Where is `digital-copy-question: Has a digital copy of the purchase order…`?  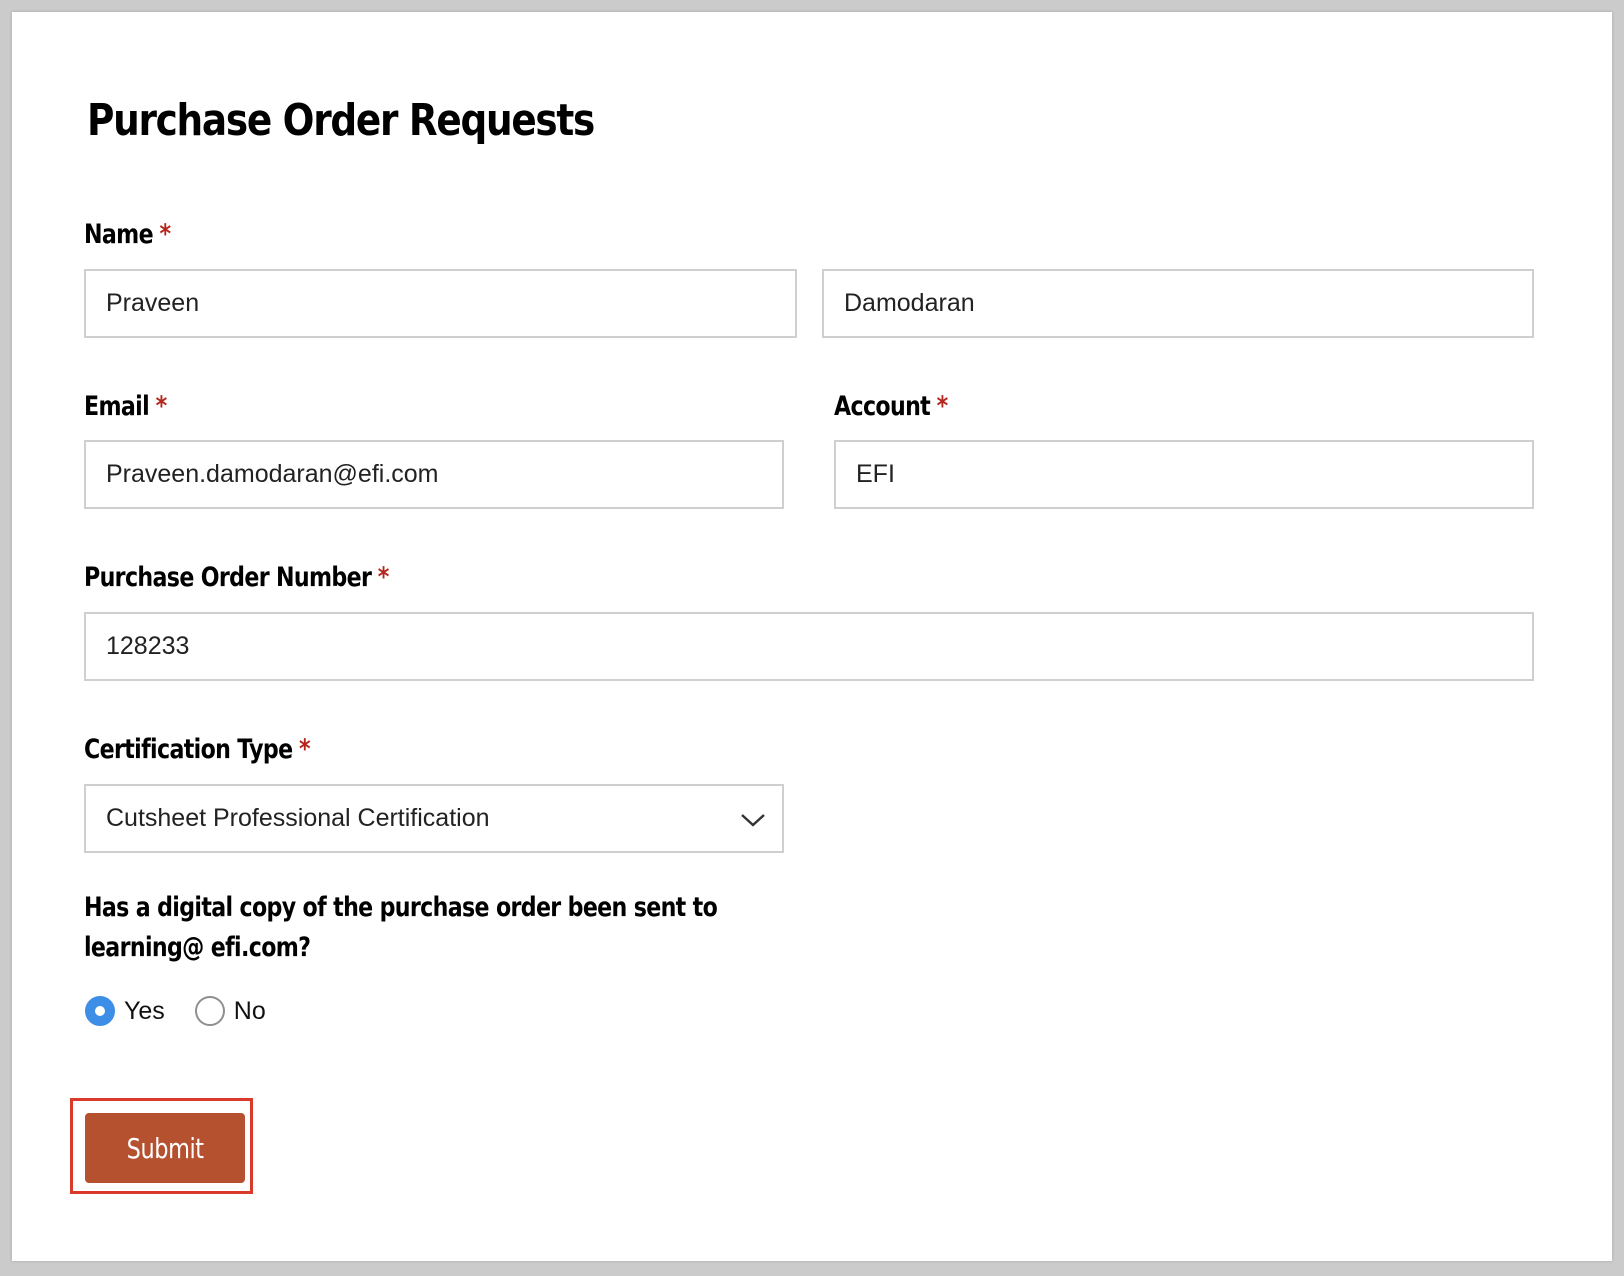
digital-copy-question: Has a digital copy of the purchase order… is located at coordinates (401, 927).